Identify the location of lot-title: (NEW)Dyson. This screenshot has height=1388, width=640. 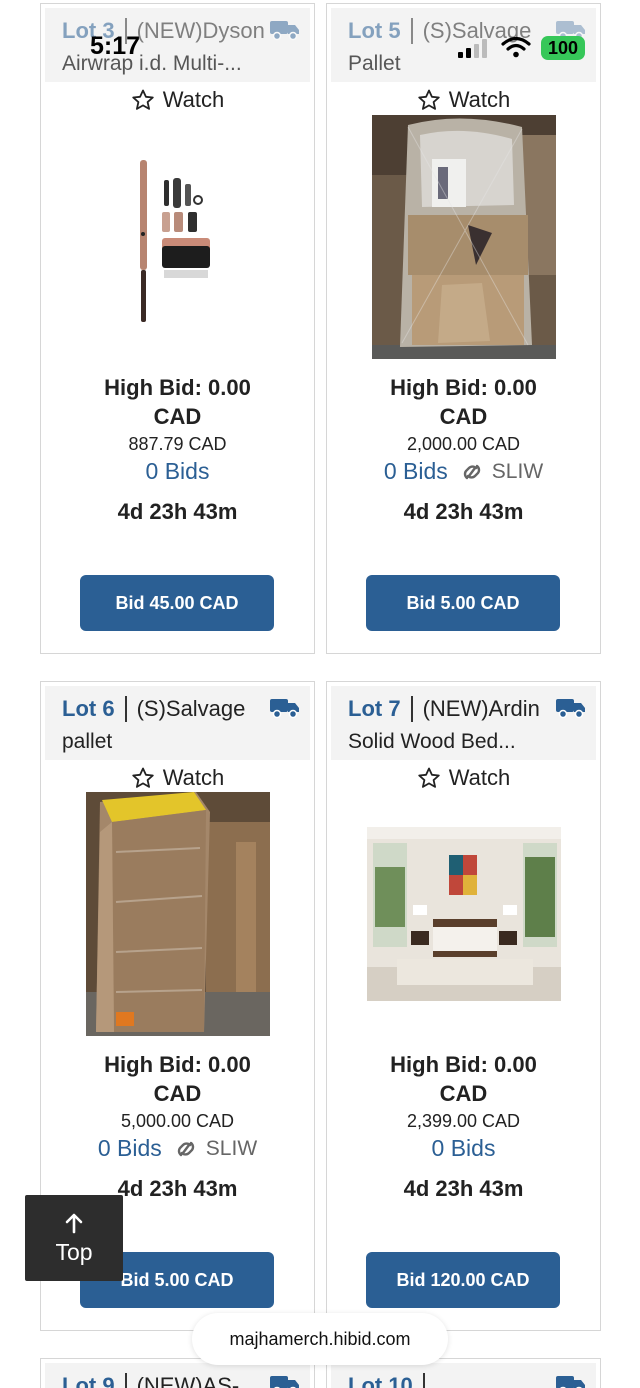
(201, 31).